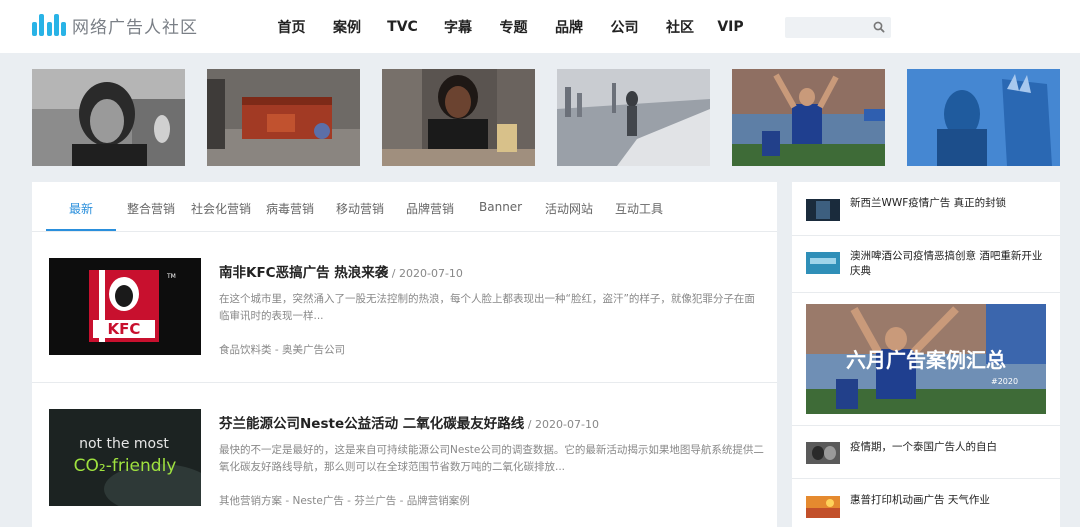 The height and width of the screenshot is (527, 1080). What do you see at coordinates (151, 208) in the screenshot?
I see `tab-integrated-marketing: 整合营销` at bounding box center [151, 208].